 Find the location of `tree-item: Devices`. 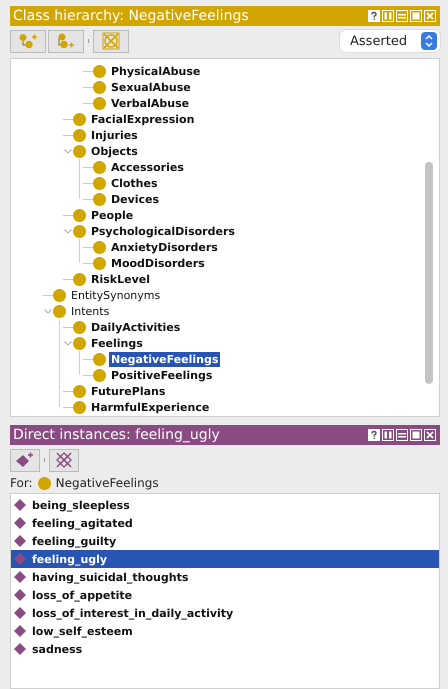

tree-item: Devices is located at coordinates (135, 199).